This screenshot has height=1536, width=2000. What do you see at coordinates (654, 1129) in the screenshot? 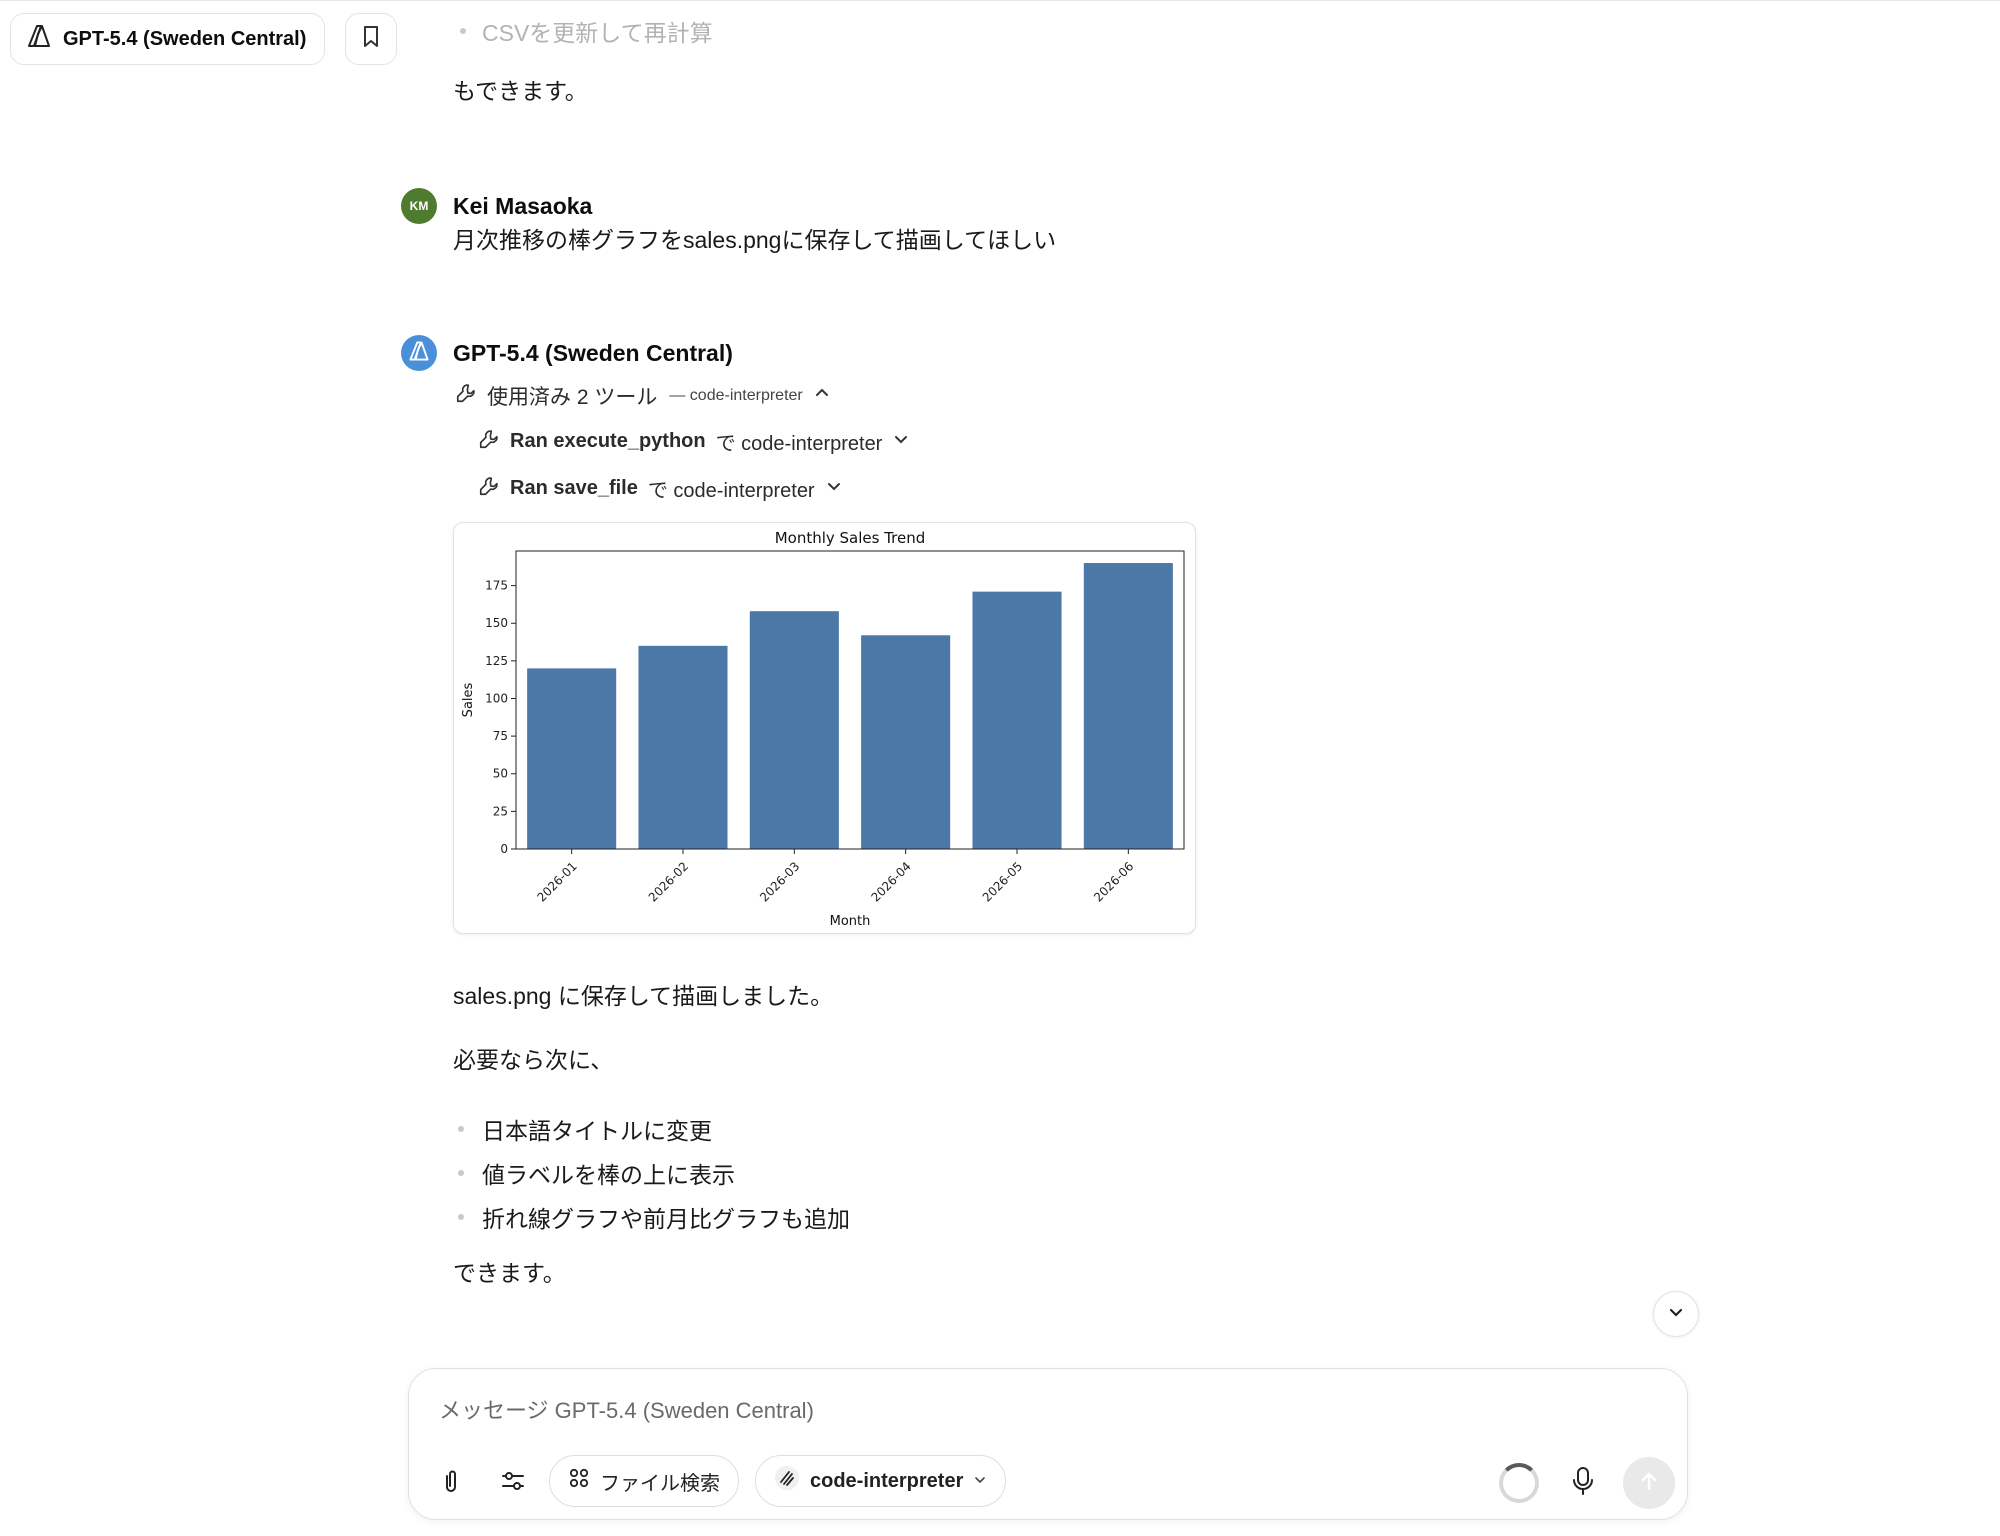
I see `list-item: 日本語タイトルに変更` at bounding box center [654, 1129].